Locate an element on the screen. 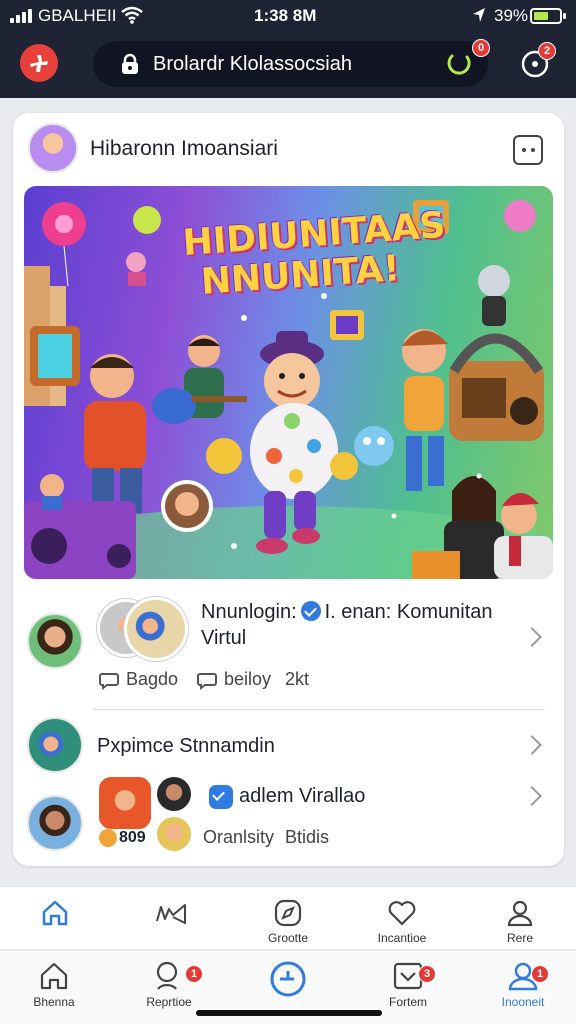 The image size is (576, 1024). person-icon is located at coordinates (520, 913).